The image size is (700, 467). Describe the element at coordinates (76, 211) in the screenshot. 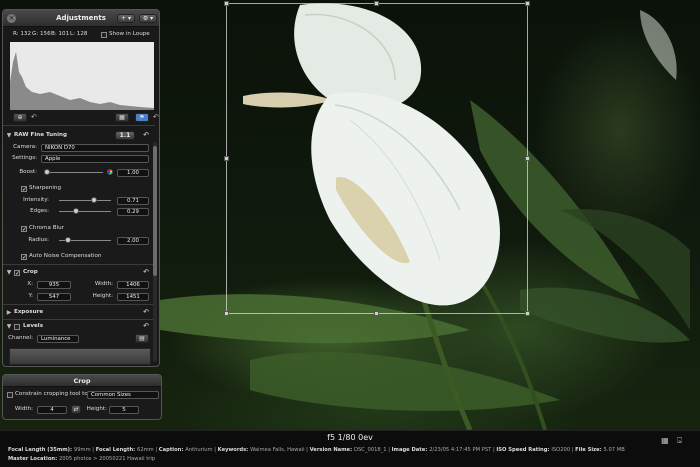

I see `edges-slider-knob` at that location.